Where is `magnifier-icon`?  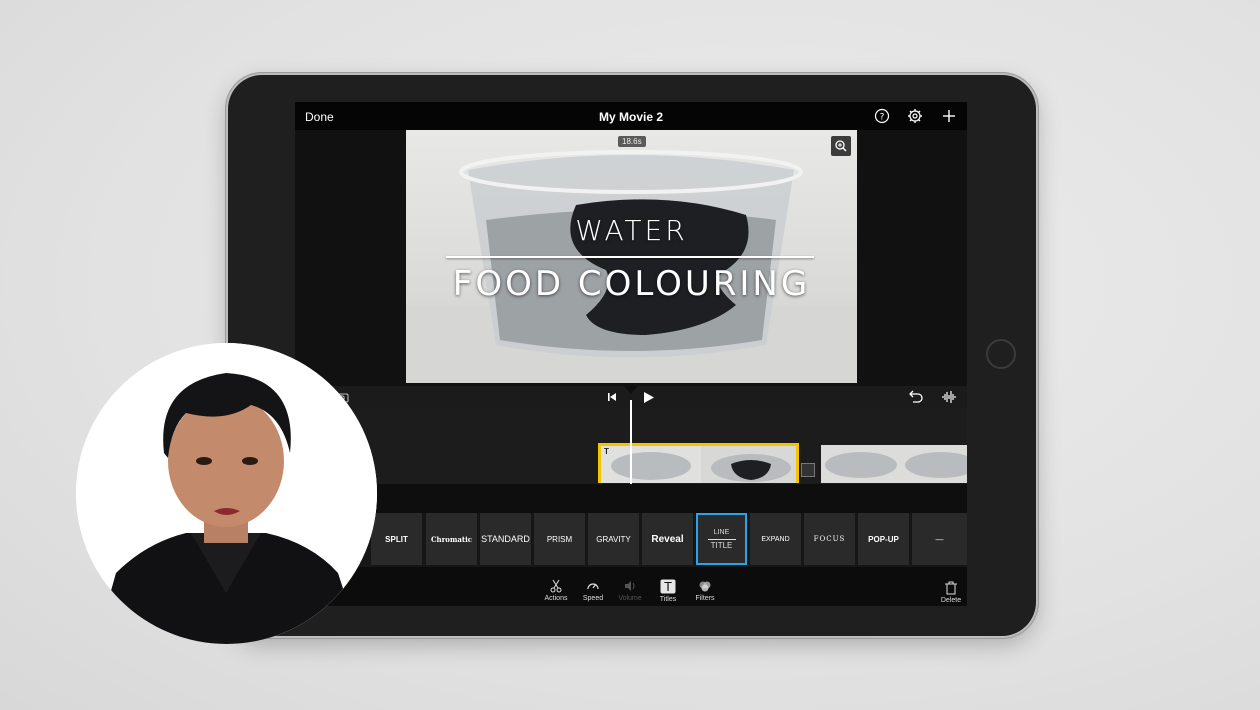
magnifier-icon is located at coordinates (841, 146).